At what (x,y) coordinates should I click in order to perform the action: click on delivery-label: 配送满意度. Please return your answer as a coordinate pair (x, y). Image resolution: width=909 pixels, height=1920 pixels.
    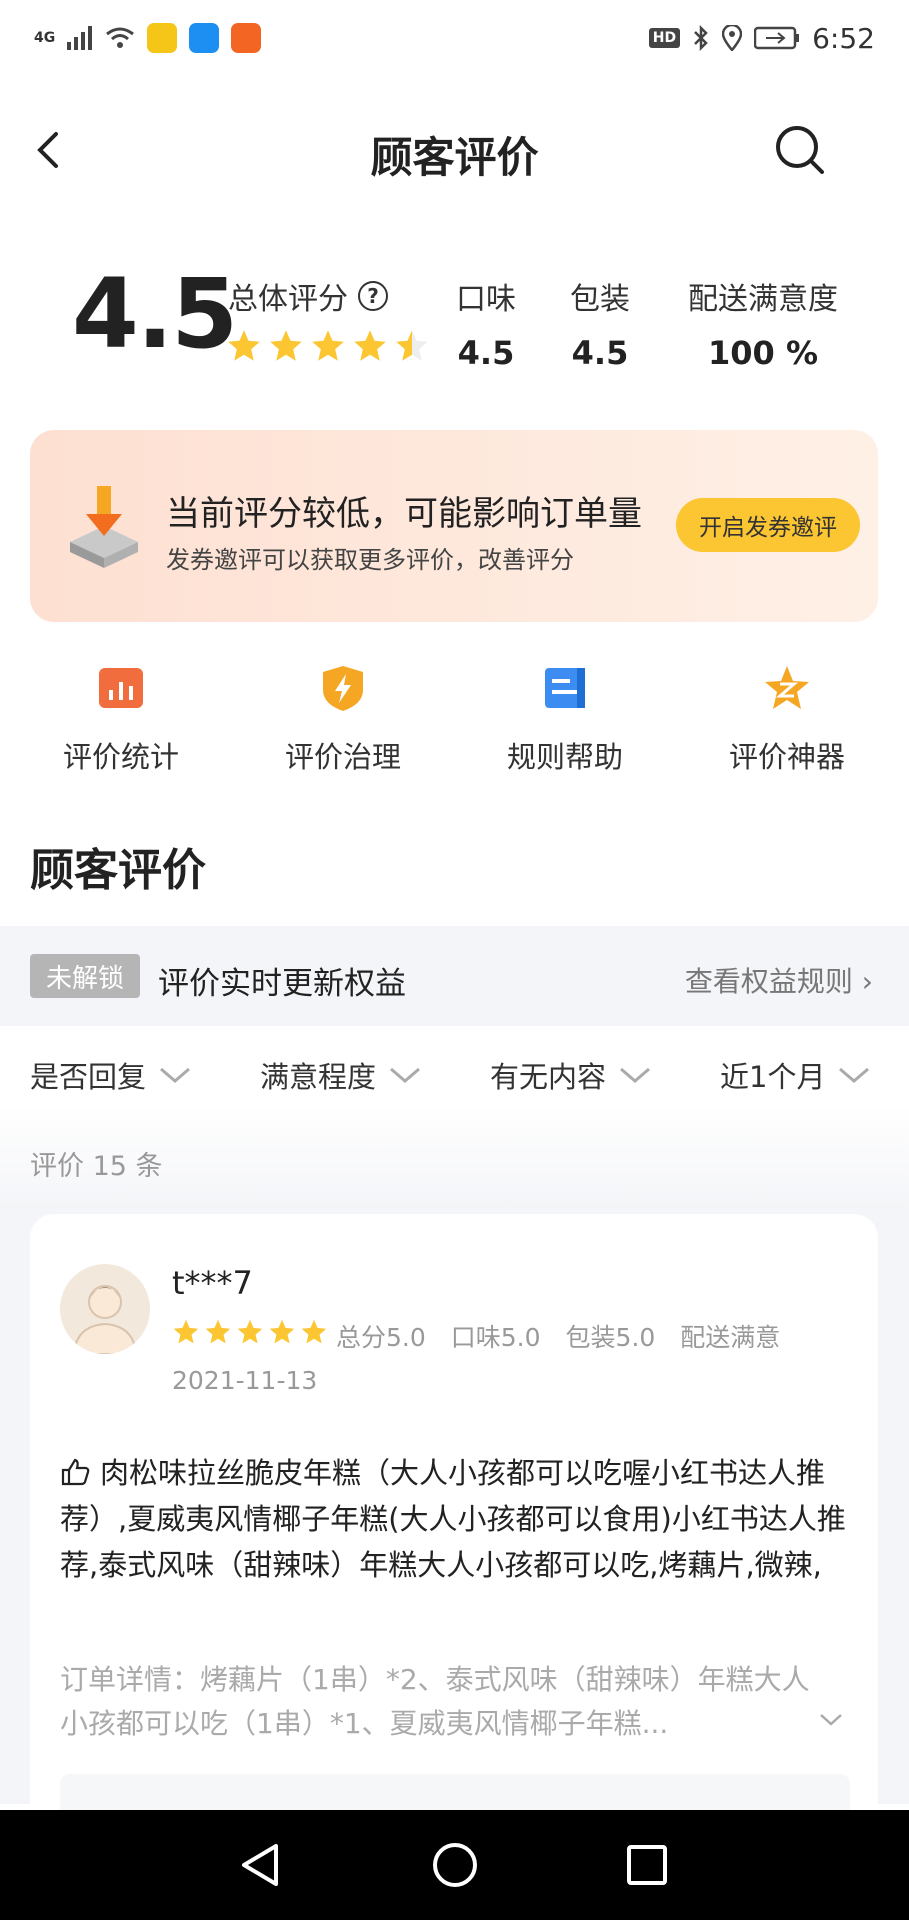
    Looking at the image, I should click on (763, 299).